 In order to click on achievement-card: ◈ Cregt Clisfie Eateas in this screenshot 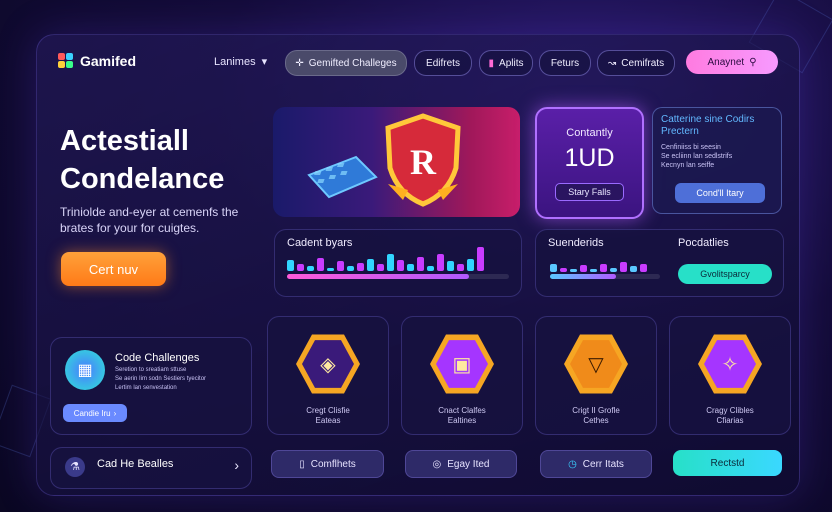, I will do `click(328, 375)`.